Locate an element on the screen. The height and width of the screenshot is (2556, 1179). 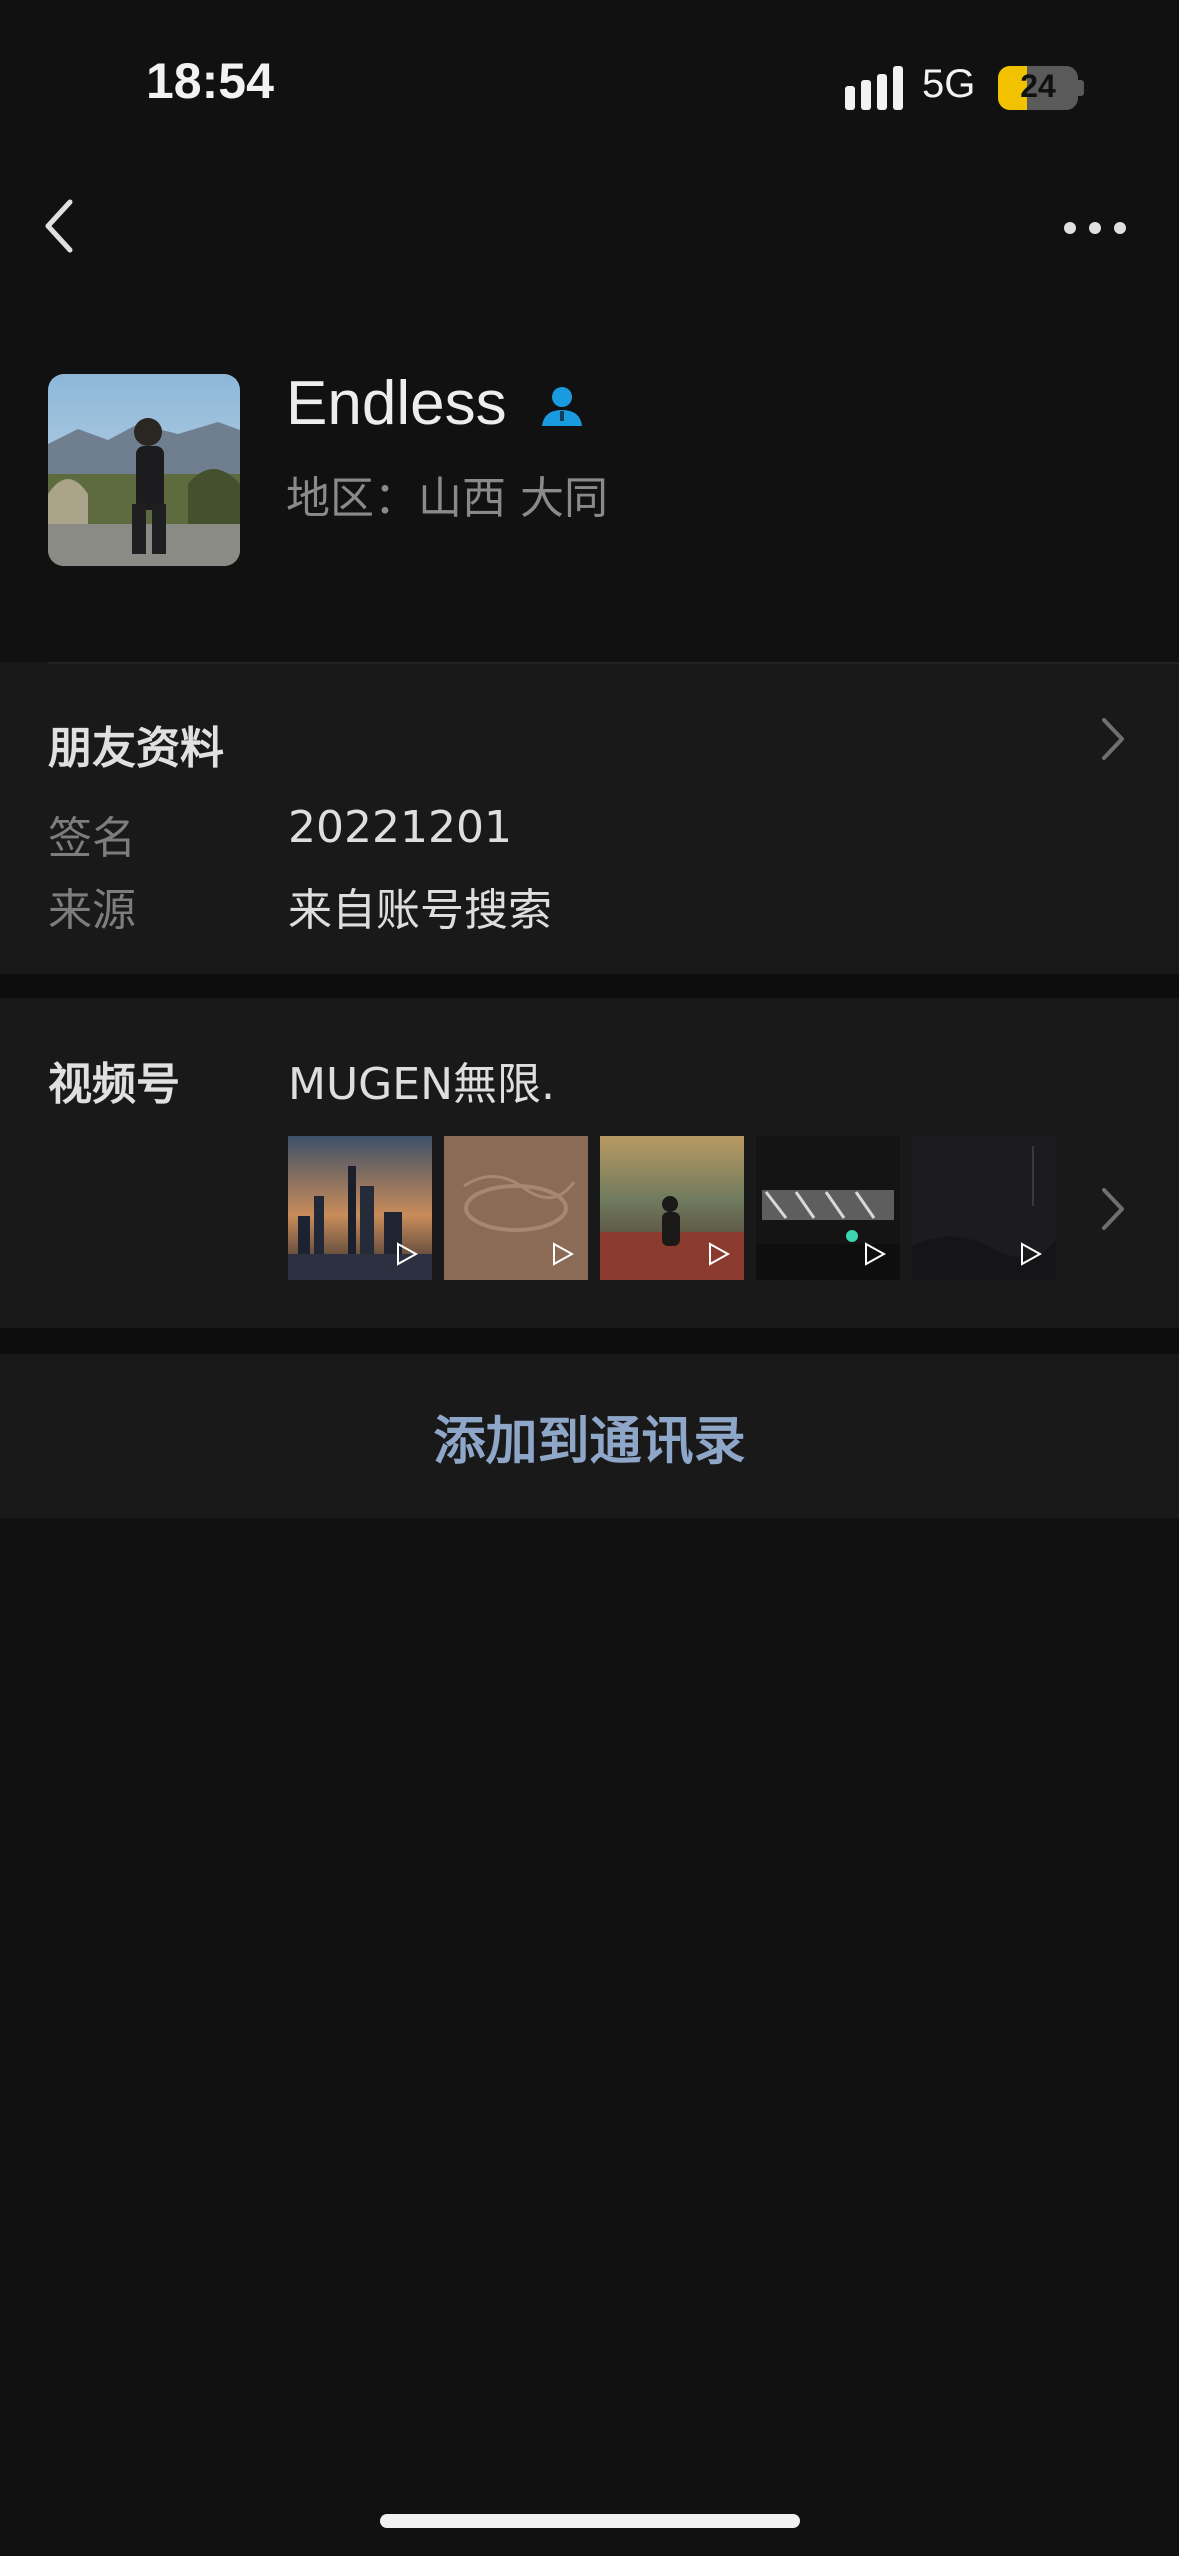
battery-tip is located at coordinates (1081, 88).